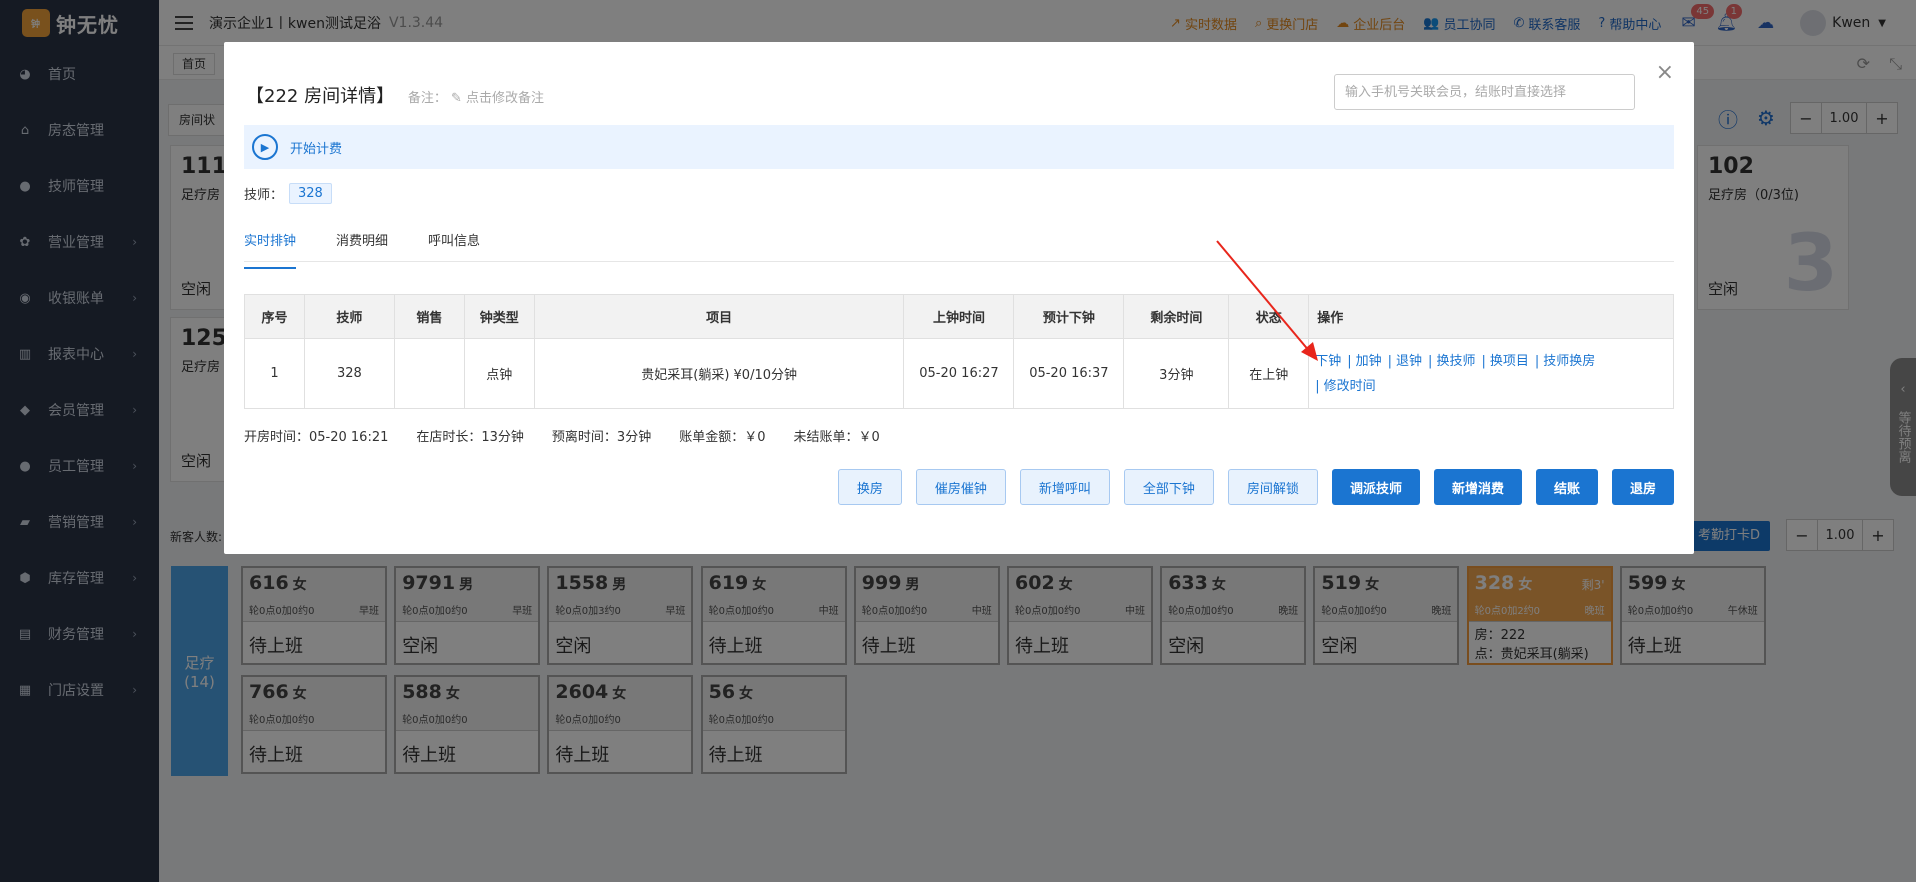 The height and width of the screenshot is (882, 1916). Describe the element at coordinates (362, 245) in the screenshot. I see `tab-consumption: 消费明细` at that location.